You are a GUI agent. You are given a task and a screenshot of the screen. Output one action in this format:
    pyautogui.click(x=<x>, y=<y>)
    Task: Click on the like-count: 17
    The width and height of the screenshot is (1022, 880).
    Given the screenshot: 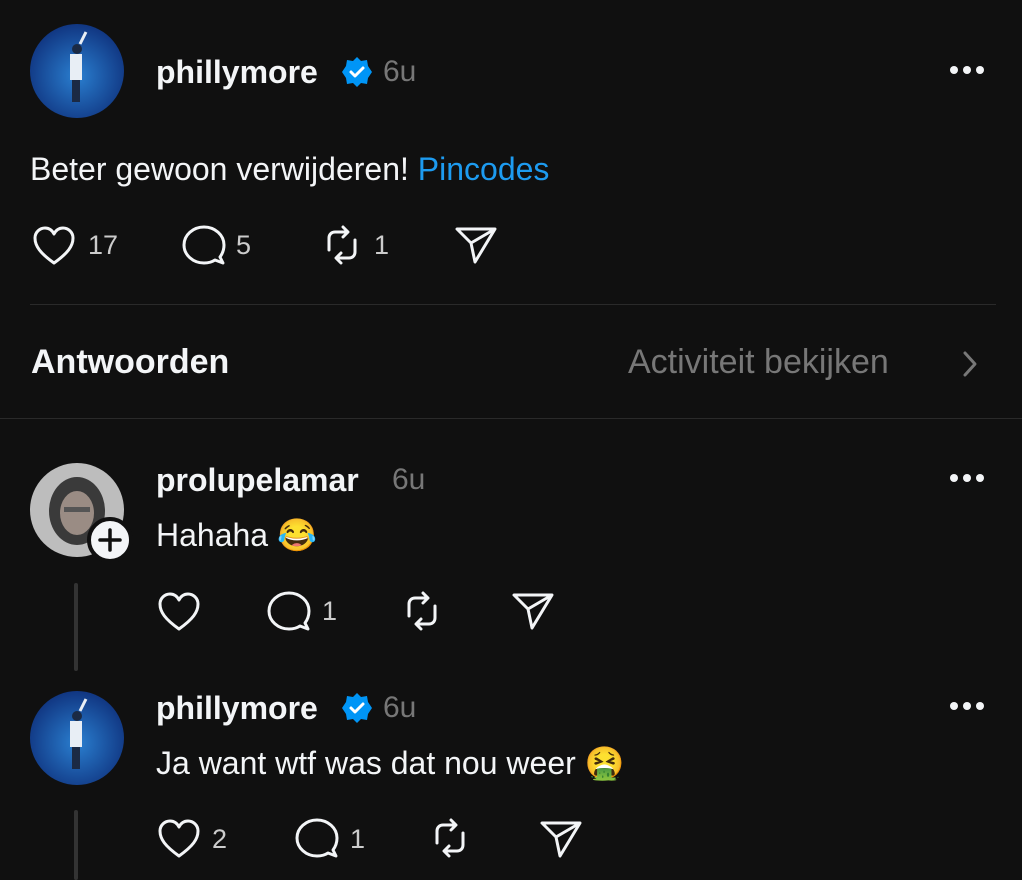 What is the action you would take?
    pyautogui.click(x=103, y=245)
    